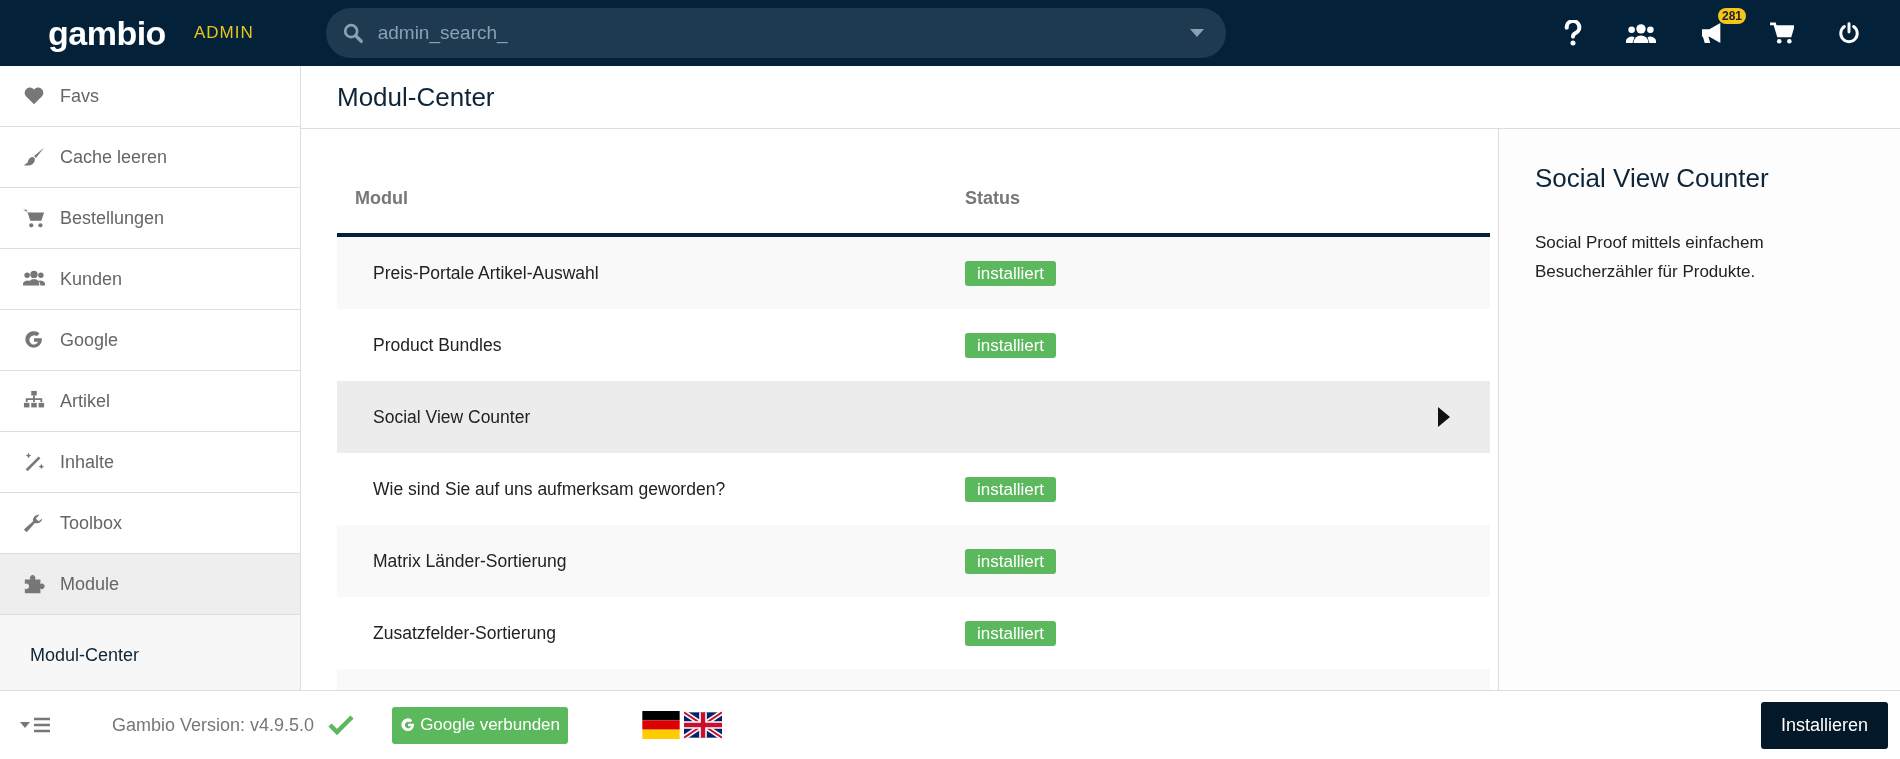  Describe the element at coordinates (1573, 33) in the screenshot. I see `help-icon` at that location.